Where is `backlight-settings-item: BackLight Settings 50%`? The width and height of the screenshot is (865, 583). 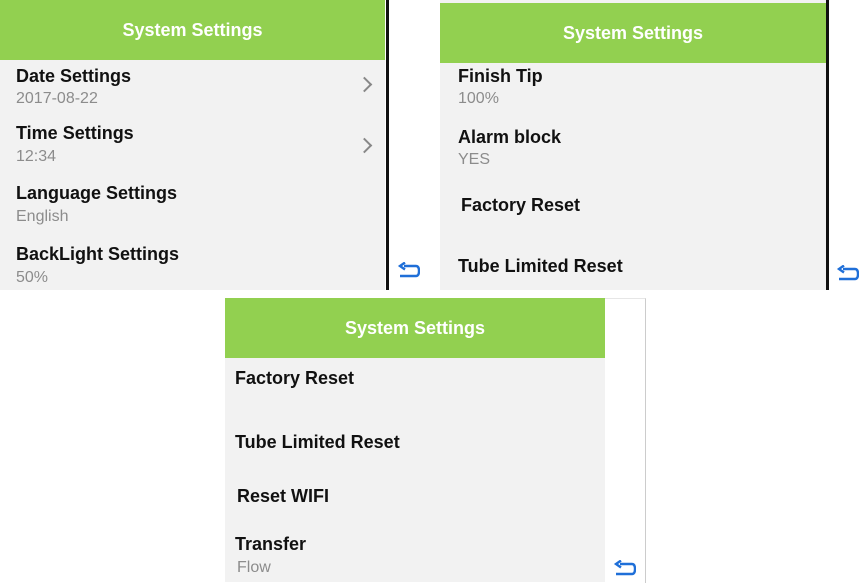
backlight-settings-item: BackLight Settings 50% is located at coordinates (192, 262).